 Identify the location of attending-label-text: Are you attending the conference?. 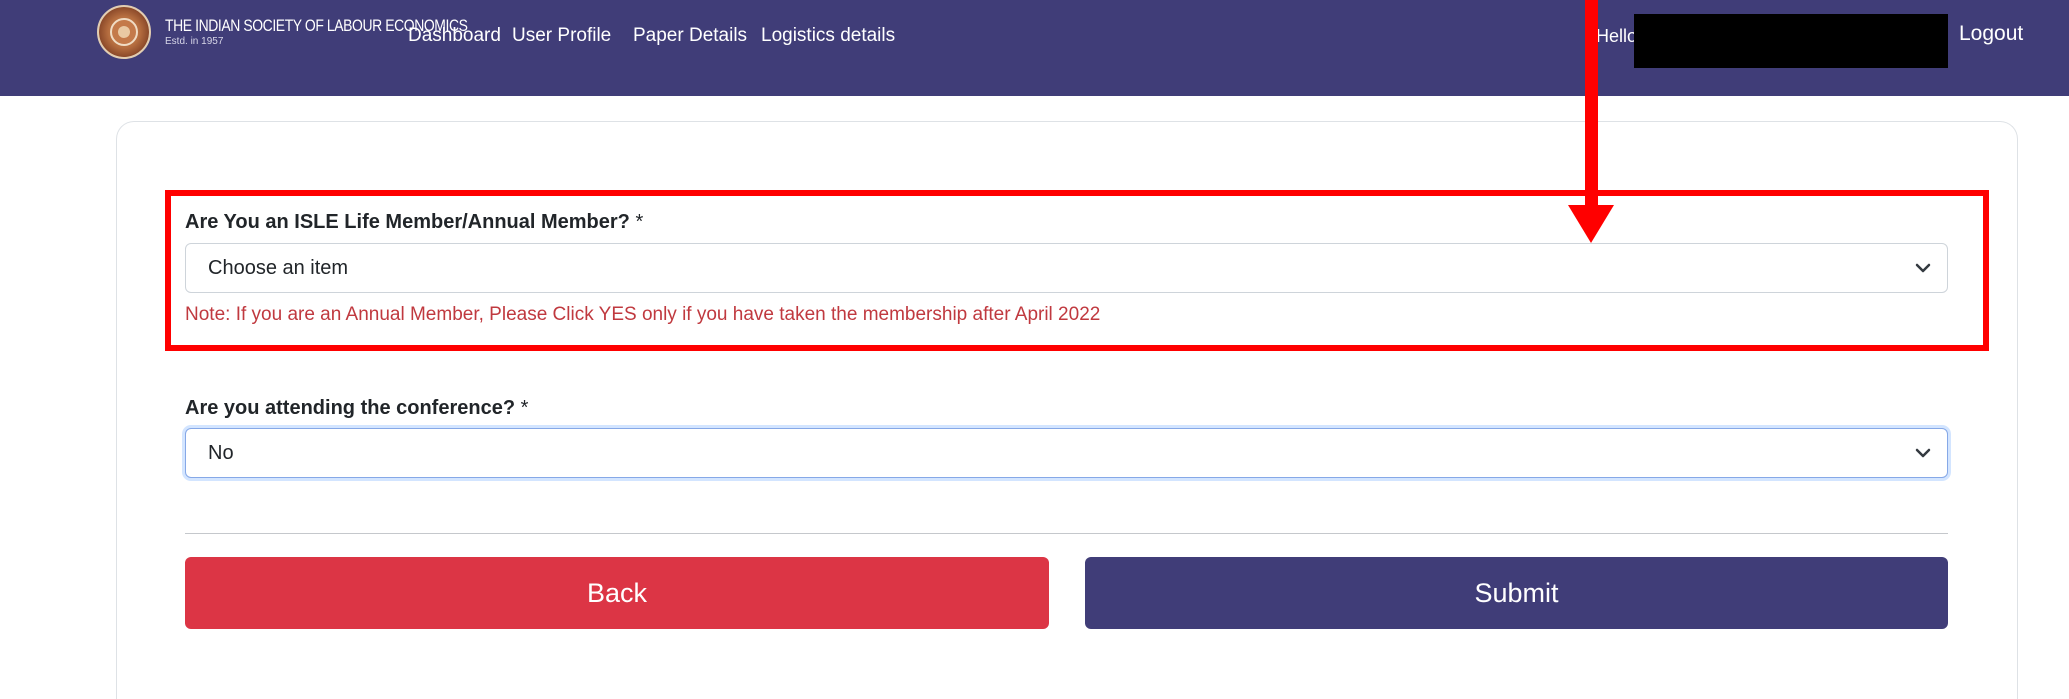
(350, 408).